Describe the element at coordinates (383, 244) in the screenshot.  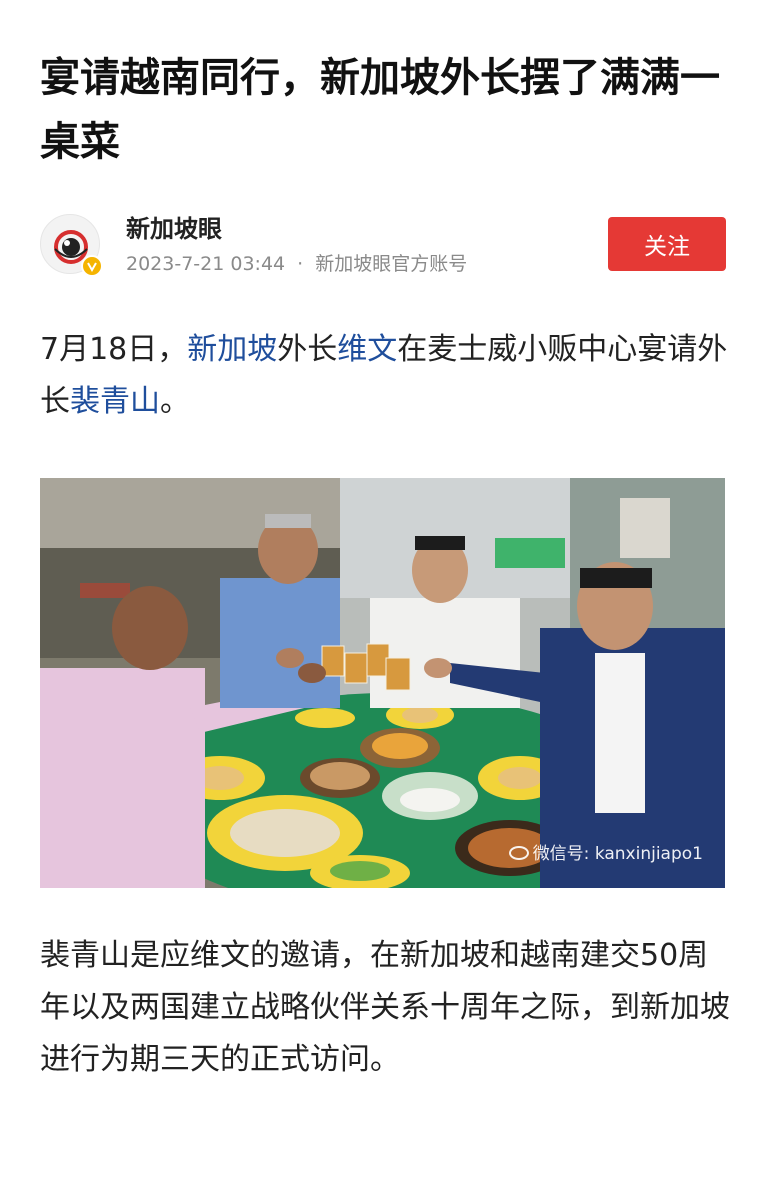
I see `author-row: 新加坡眼 2023-7-21 03:44 · 新加坡眼官方账号 关注` at that location.